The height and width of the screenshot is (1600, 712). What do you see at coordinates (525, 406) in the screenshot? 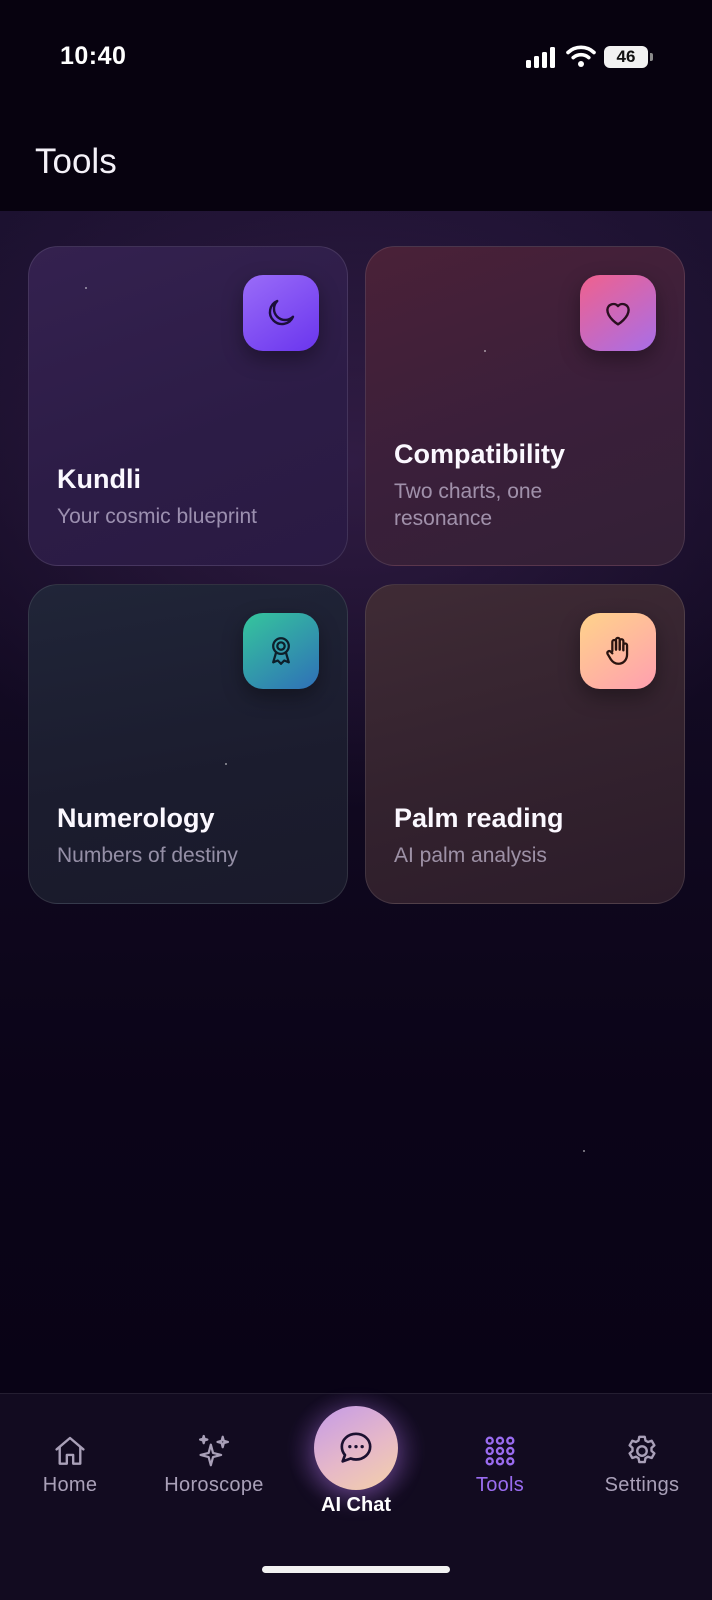
I see `tool-card-compatibility: Compatibility Two charts, one resonance` at bounding box center [525, 406].